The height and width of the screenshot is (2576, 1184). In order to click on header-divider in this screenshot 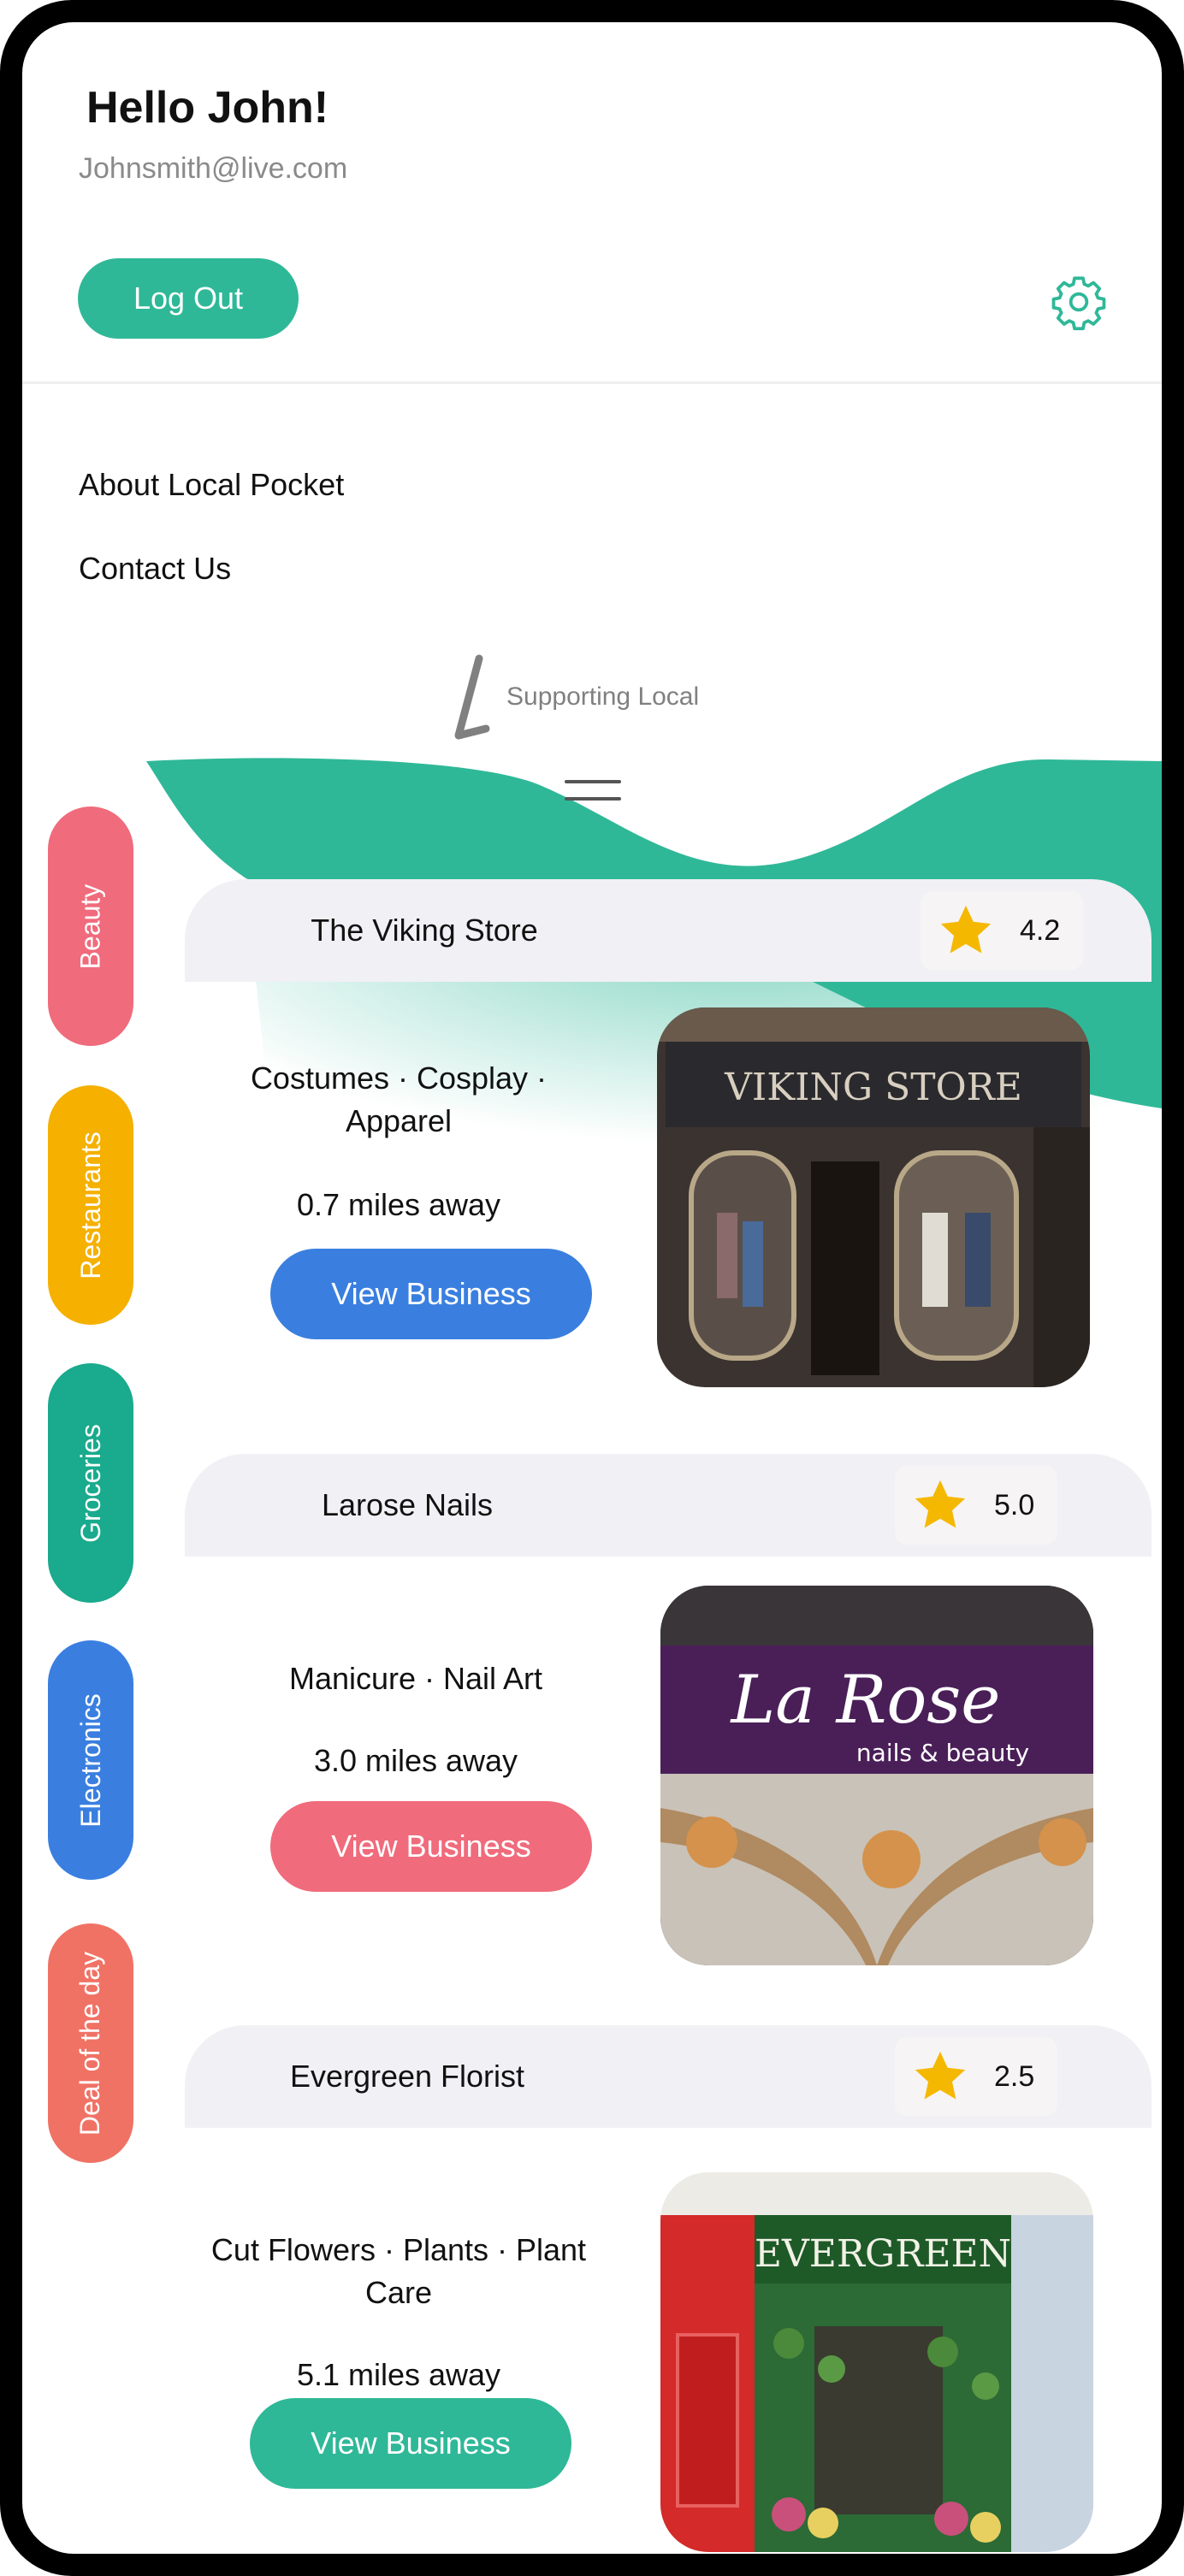, I will do `click(592, 382)`.